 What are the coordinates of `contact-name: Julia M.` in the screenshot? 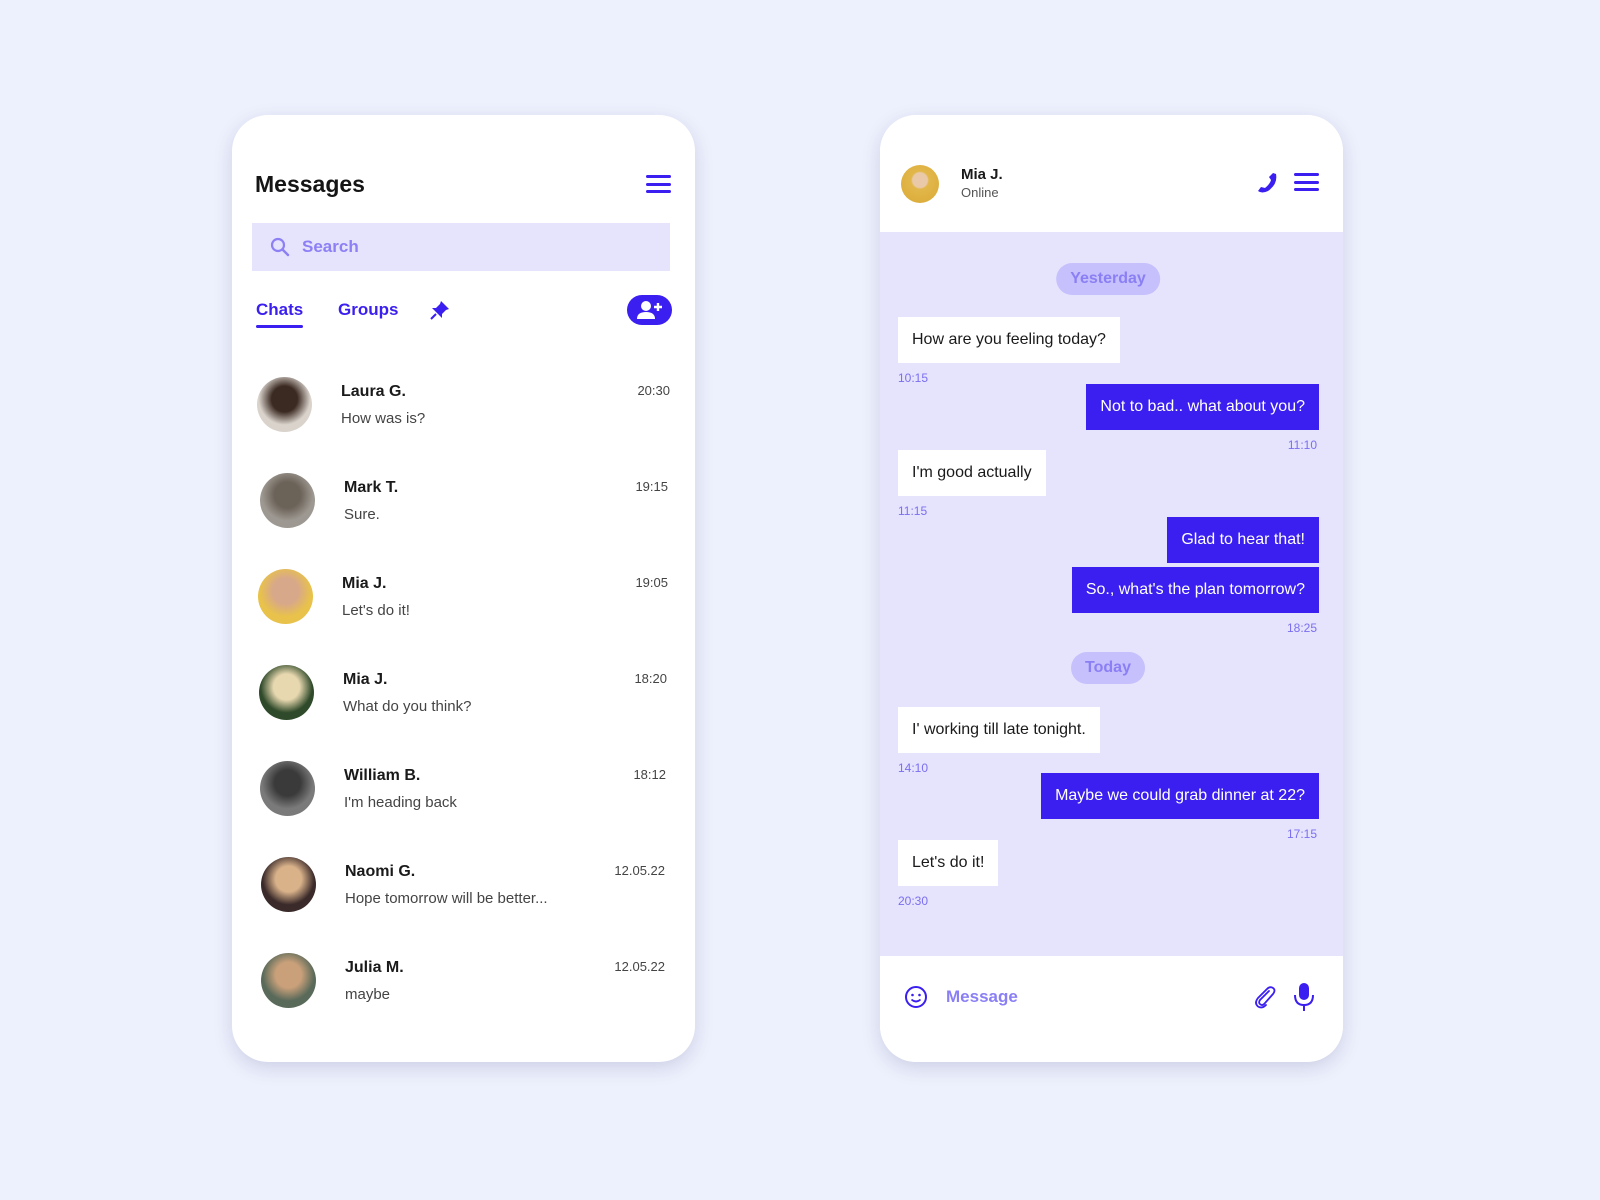 It's located at (374, 967).